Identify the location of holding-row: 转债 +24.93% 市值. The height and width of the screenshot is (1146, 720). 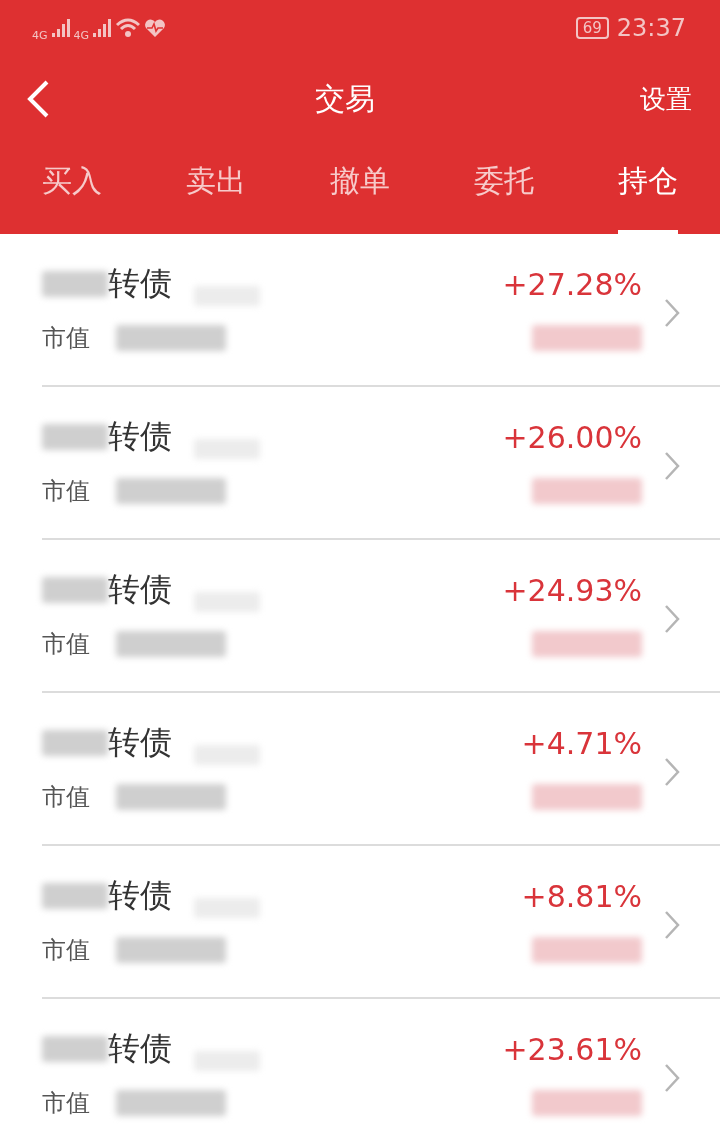
(381, 616).